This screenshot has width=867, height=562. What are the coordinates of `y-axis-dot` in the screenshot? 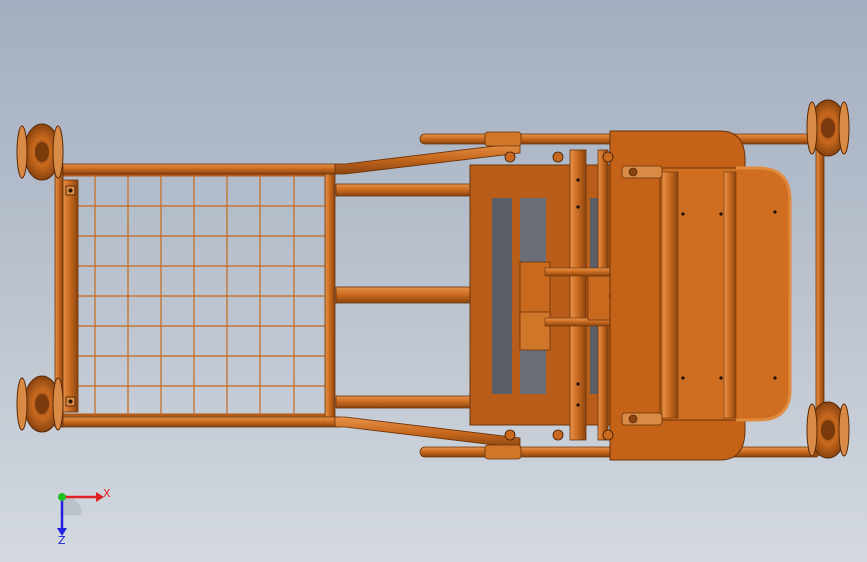 It's located at (62, 497).